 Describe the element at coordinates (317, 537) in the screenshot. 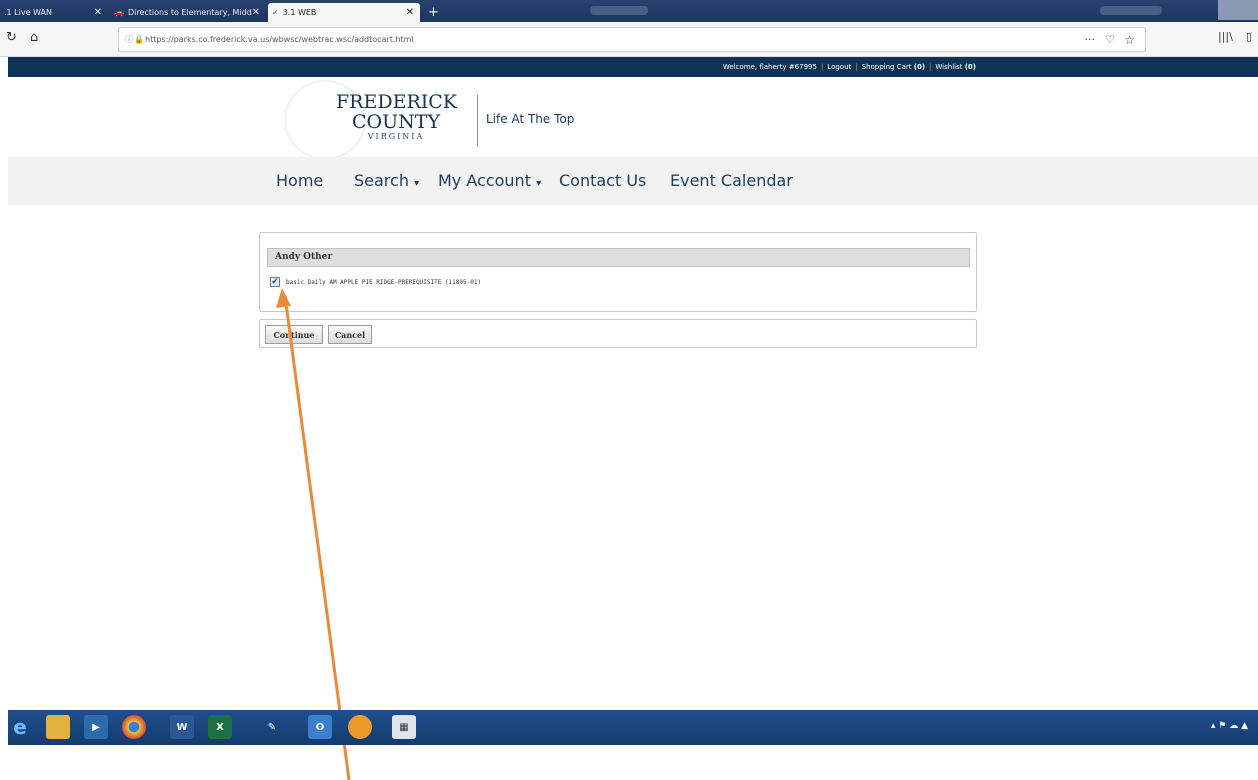

I see `arrow-shaft` at that location.